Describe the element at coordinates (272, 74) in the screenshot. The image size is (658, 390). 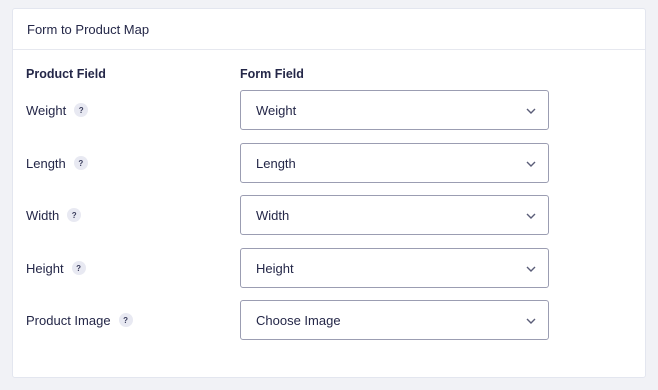
I see `form-field-header: Form Field` at that location.